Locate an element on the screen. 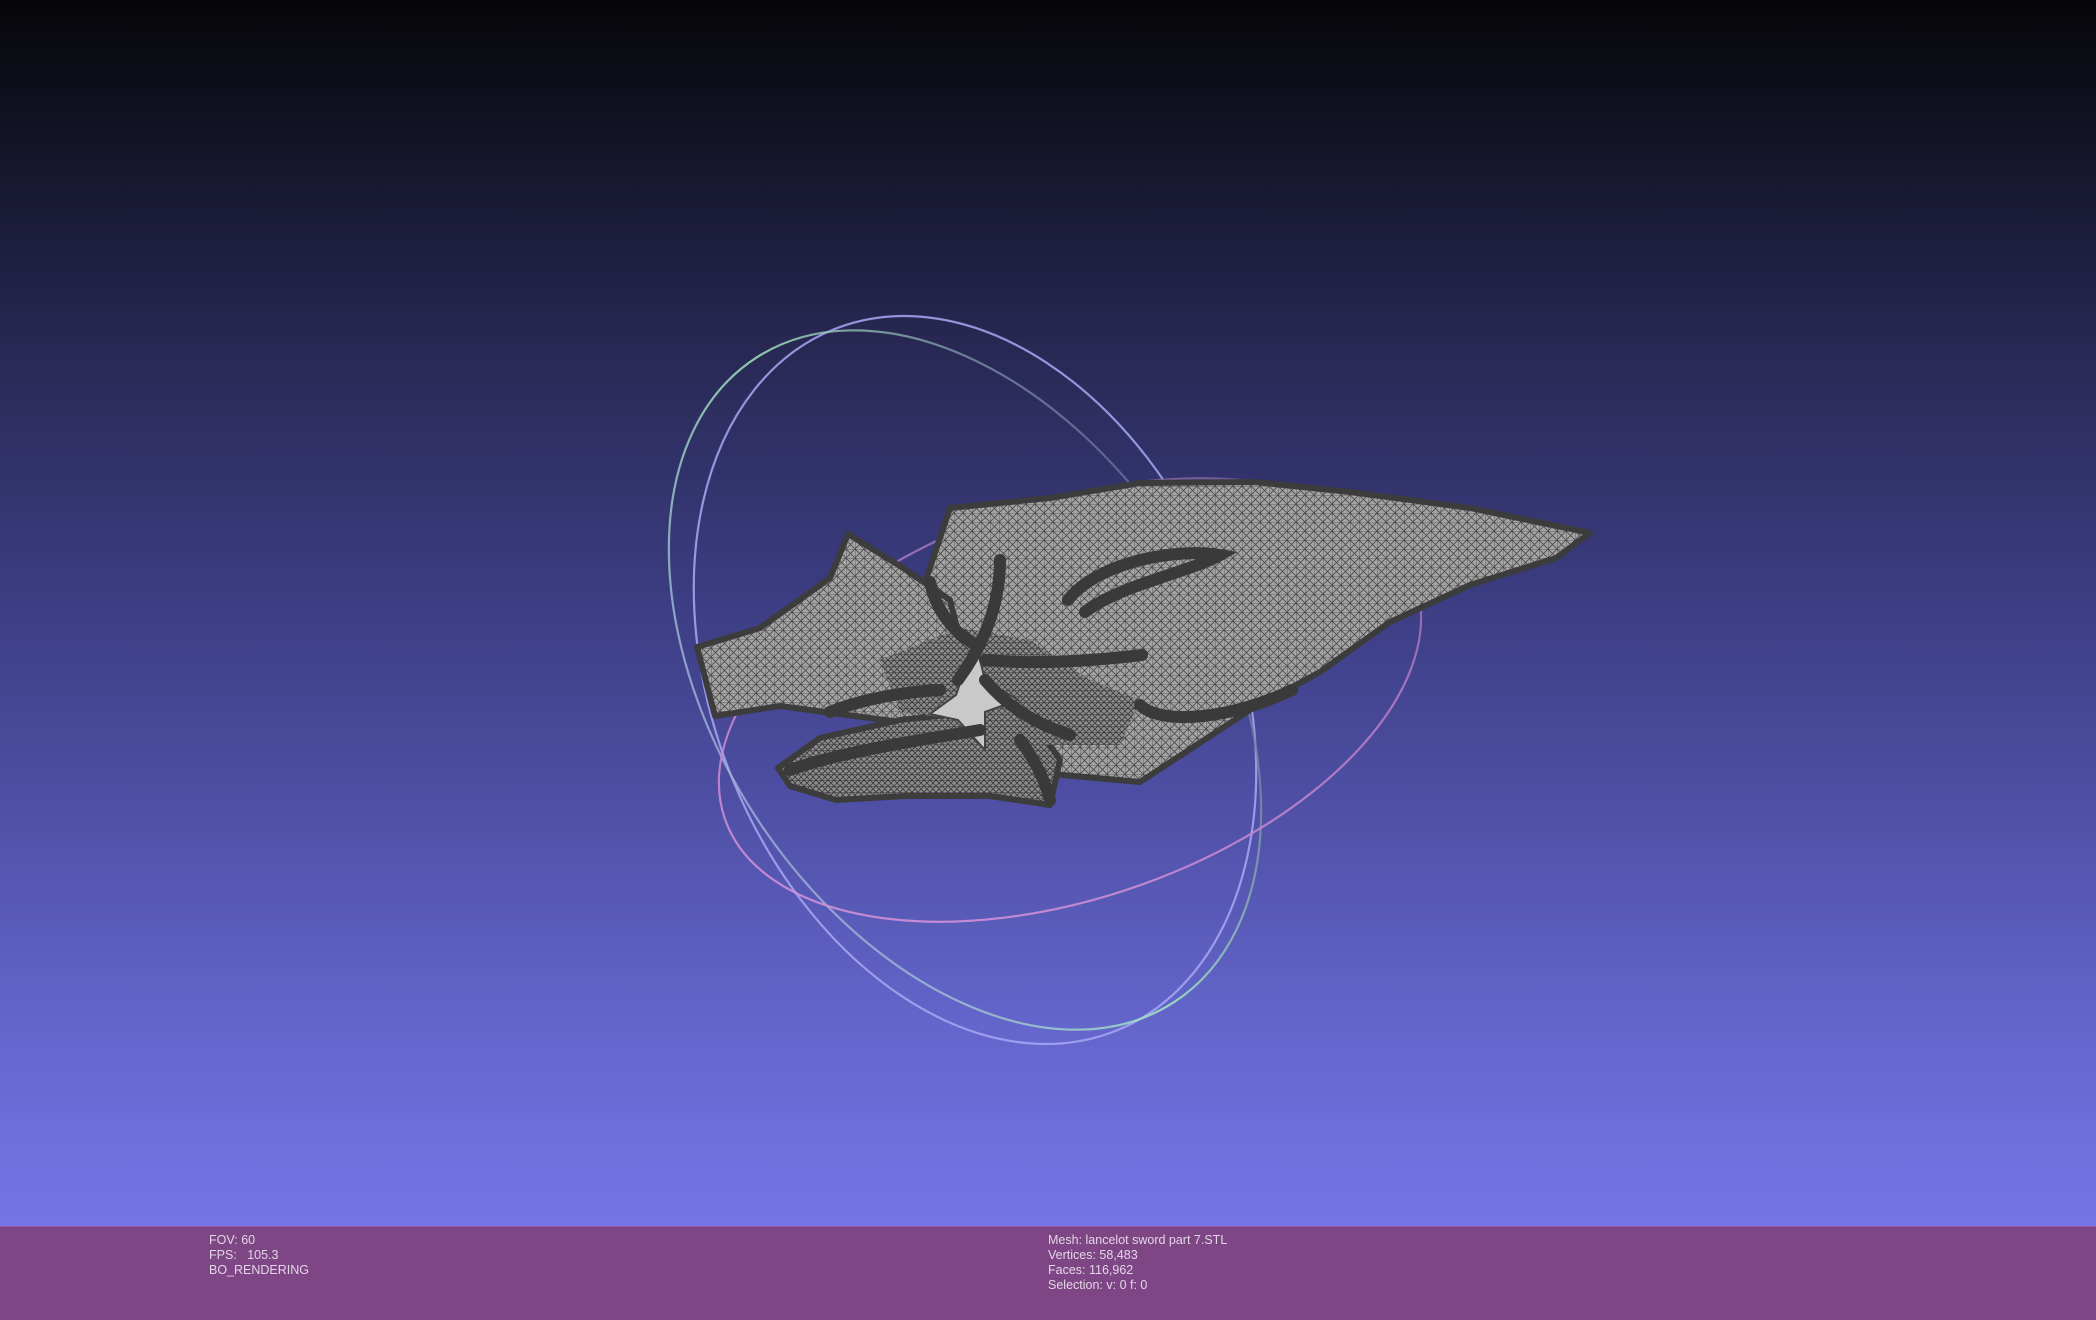 This screenshot has height=1320, width=2096. mesh-readout: Mesh: lancelot sword part 7.STL is located at coordinates (1137, 1240).